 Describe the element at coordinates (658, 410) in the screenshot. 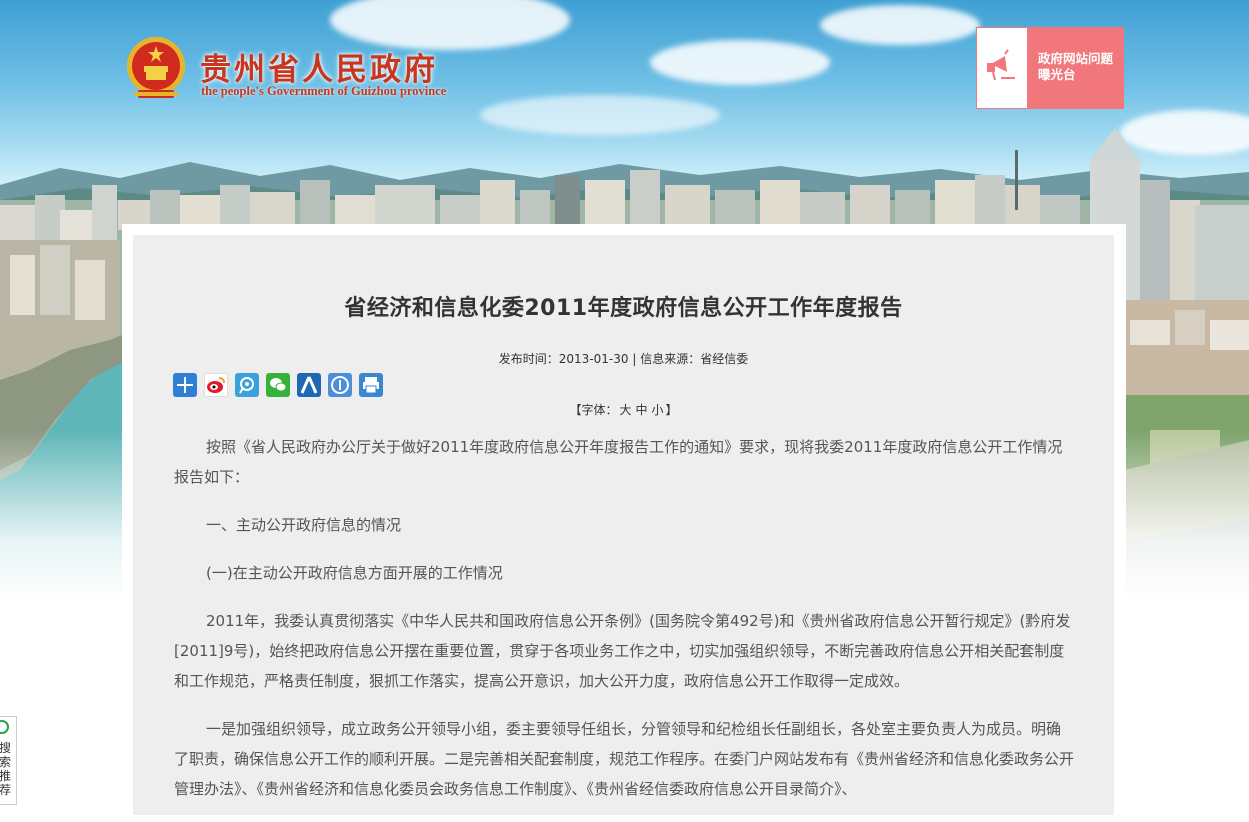

I see `font-size-small: 小` at that location.